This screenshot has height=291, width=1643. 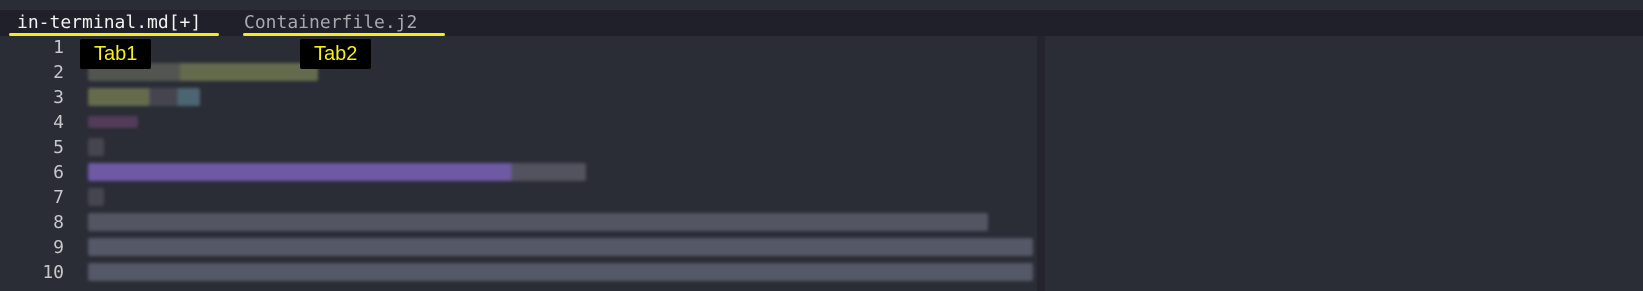 What do you see at coordinates (1041, 163) in the screenshot?
I see `split-divider` at bounding box center [1041, 163].